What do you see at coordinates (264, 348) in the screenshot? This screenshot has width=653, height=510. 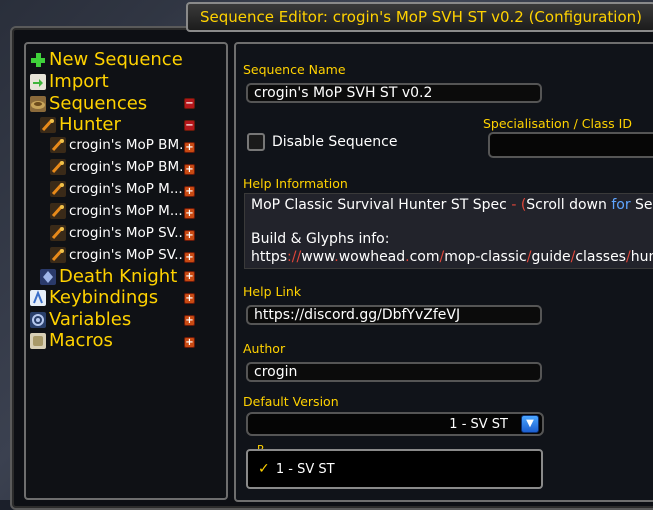 I see `author-label: Author` at bounding box center [264, 348].